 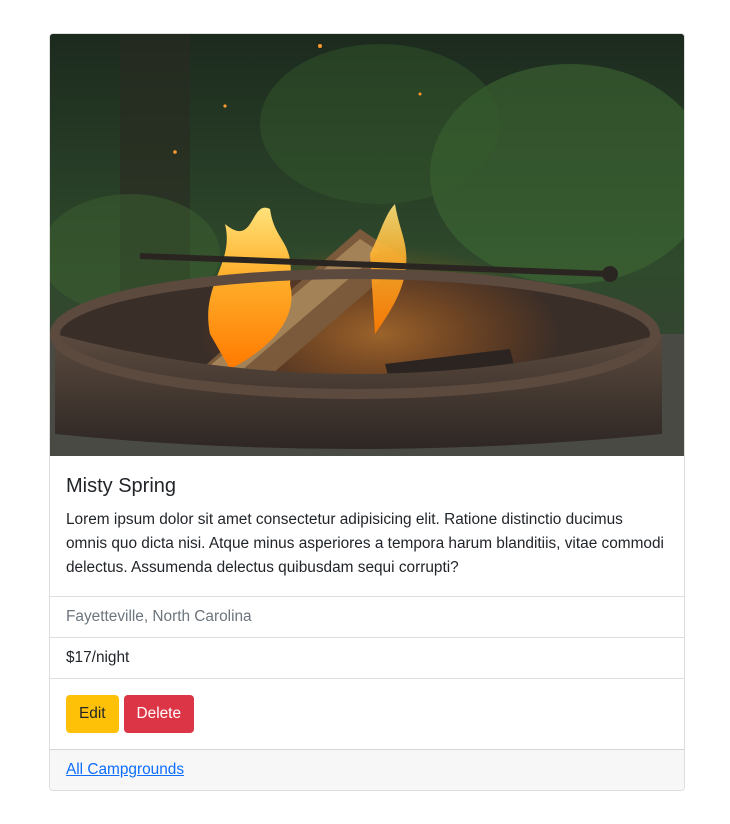 I want to click on campground-price: $17/night, so click(x=367, y=657).